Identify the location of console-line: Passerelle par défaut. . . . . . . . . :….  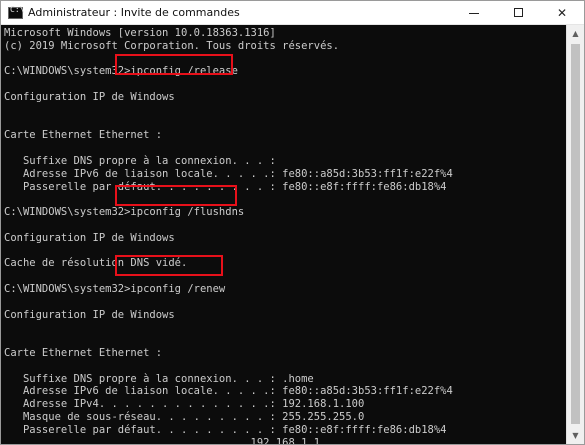
(225, 429).